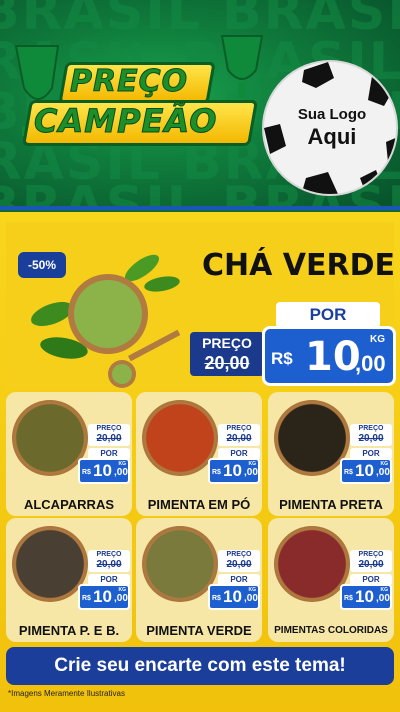 The width and height of the screenshot is (400, 712). What do you see at coordinates (200, 666) in the screenshot?
I see `cta-banner: Crie seu encarte com este tema!` at bounding box center [200, 666].